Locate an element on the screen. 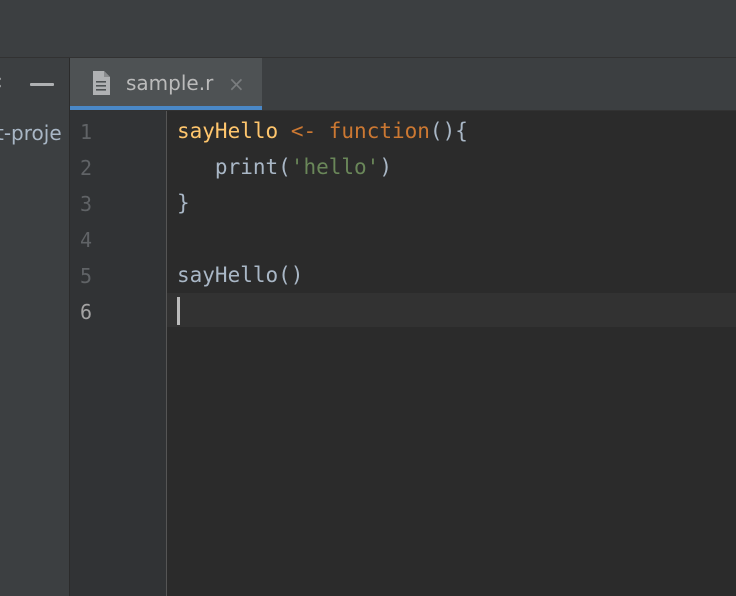 This screenshot has height=596, width=736. code-token: sayHello() is located at coordinates (240, 275).